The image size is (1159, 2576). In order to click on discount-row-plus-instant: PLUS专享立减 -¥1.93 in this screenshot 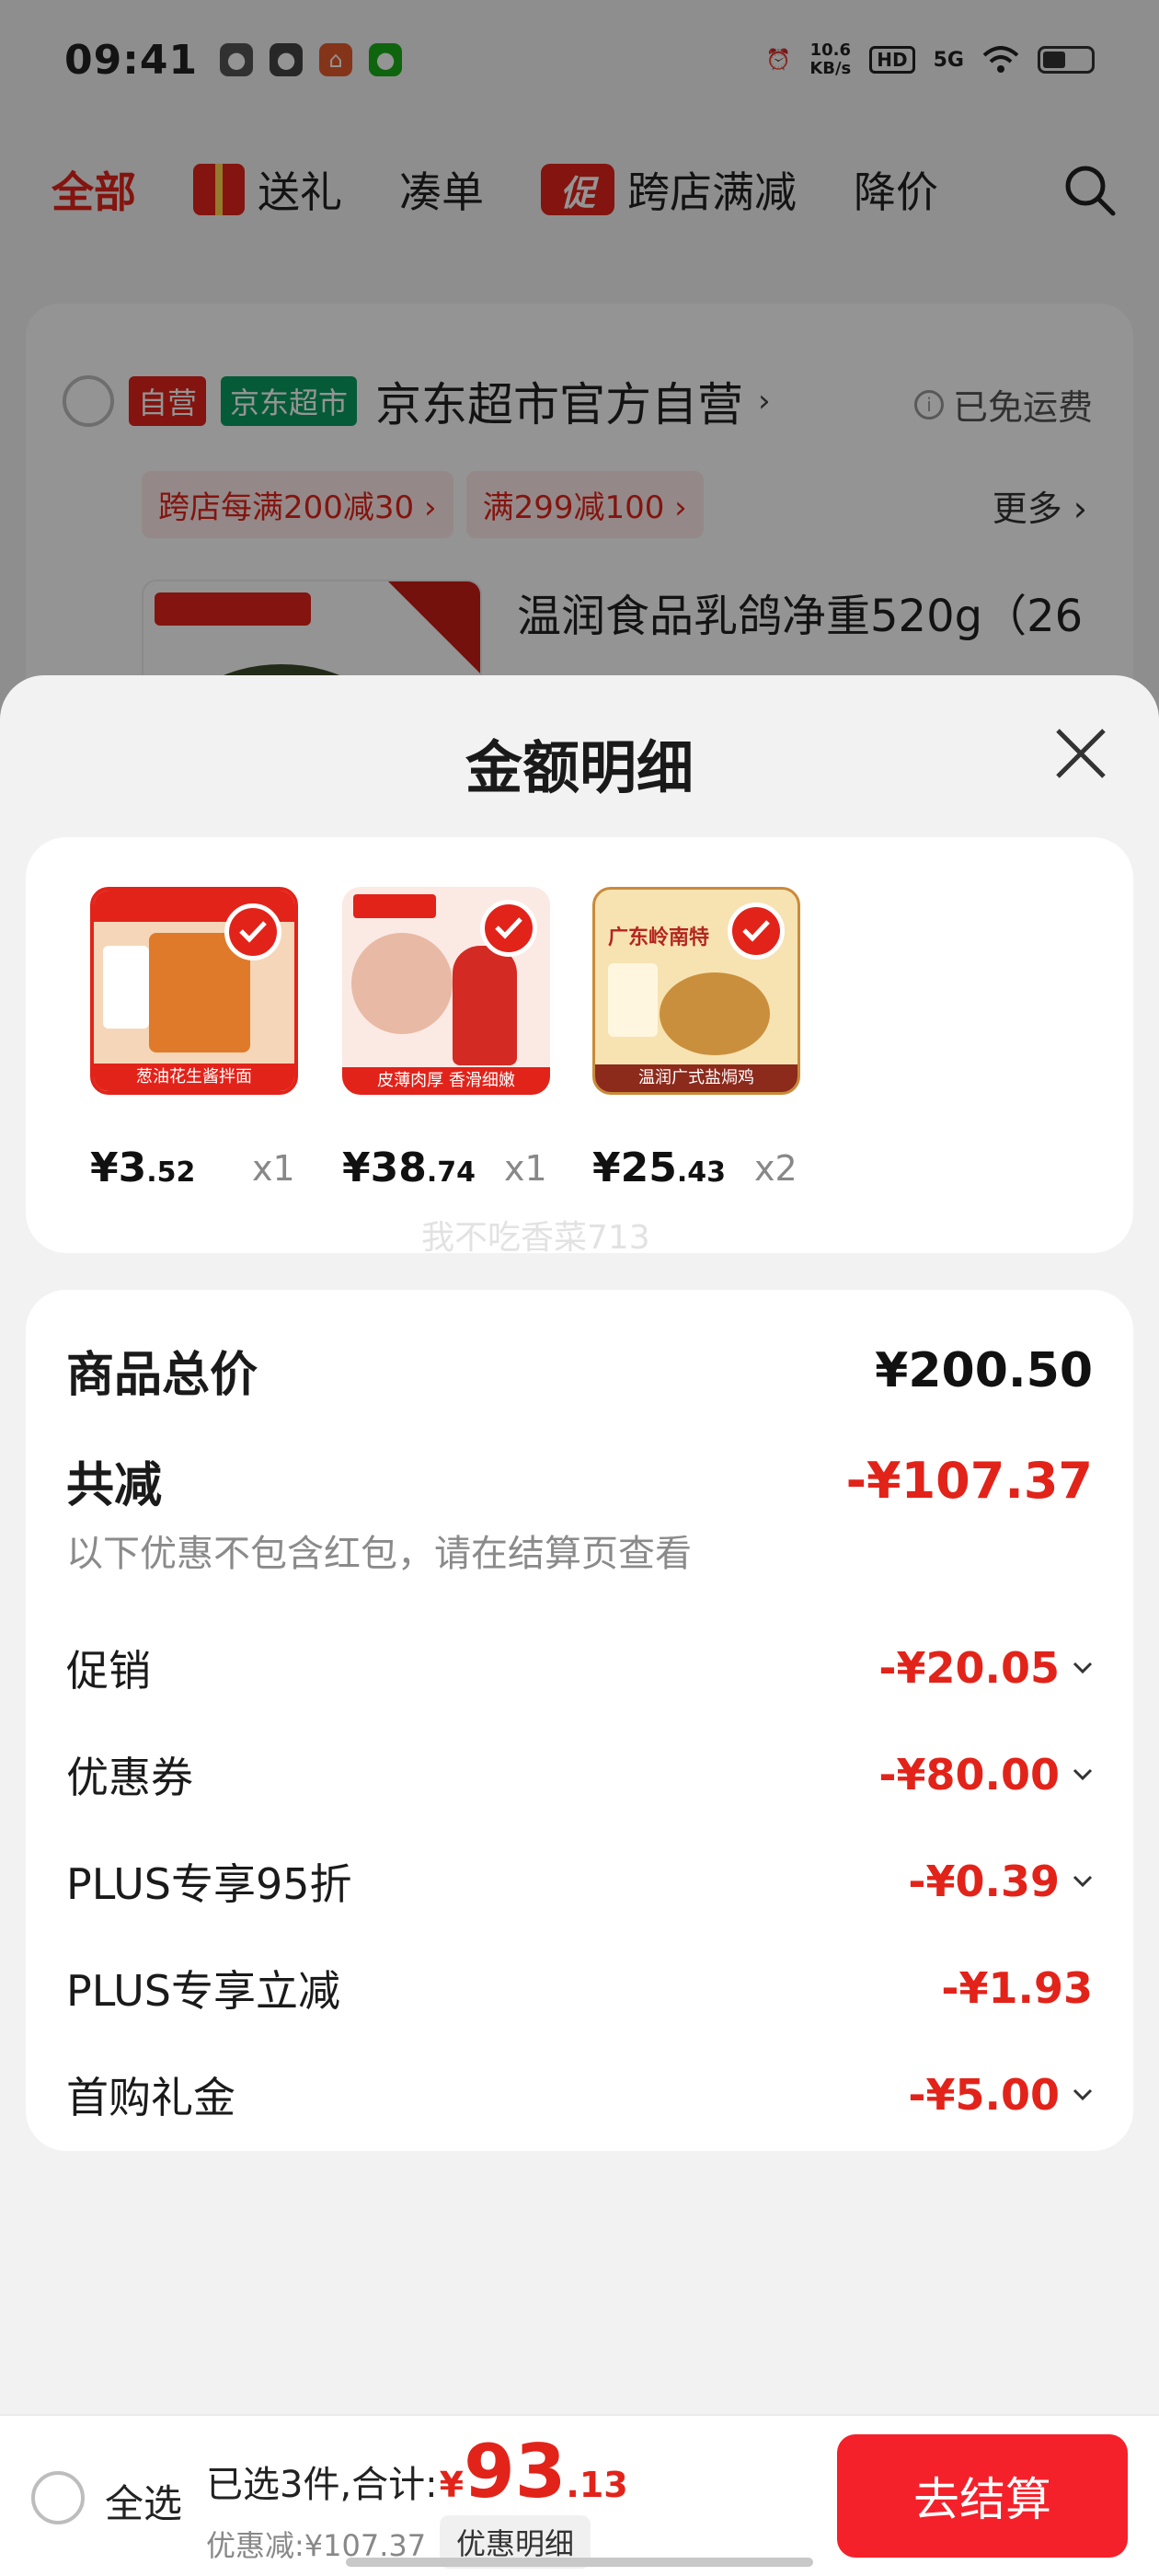, I will do `click(579, 1988)`.